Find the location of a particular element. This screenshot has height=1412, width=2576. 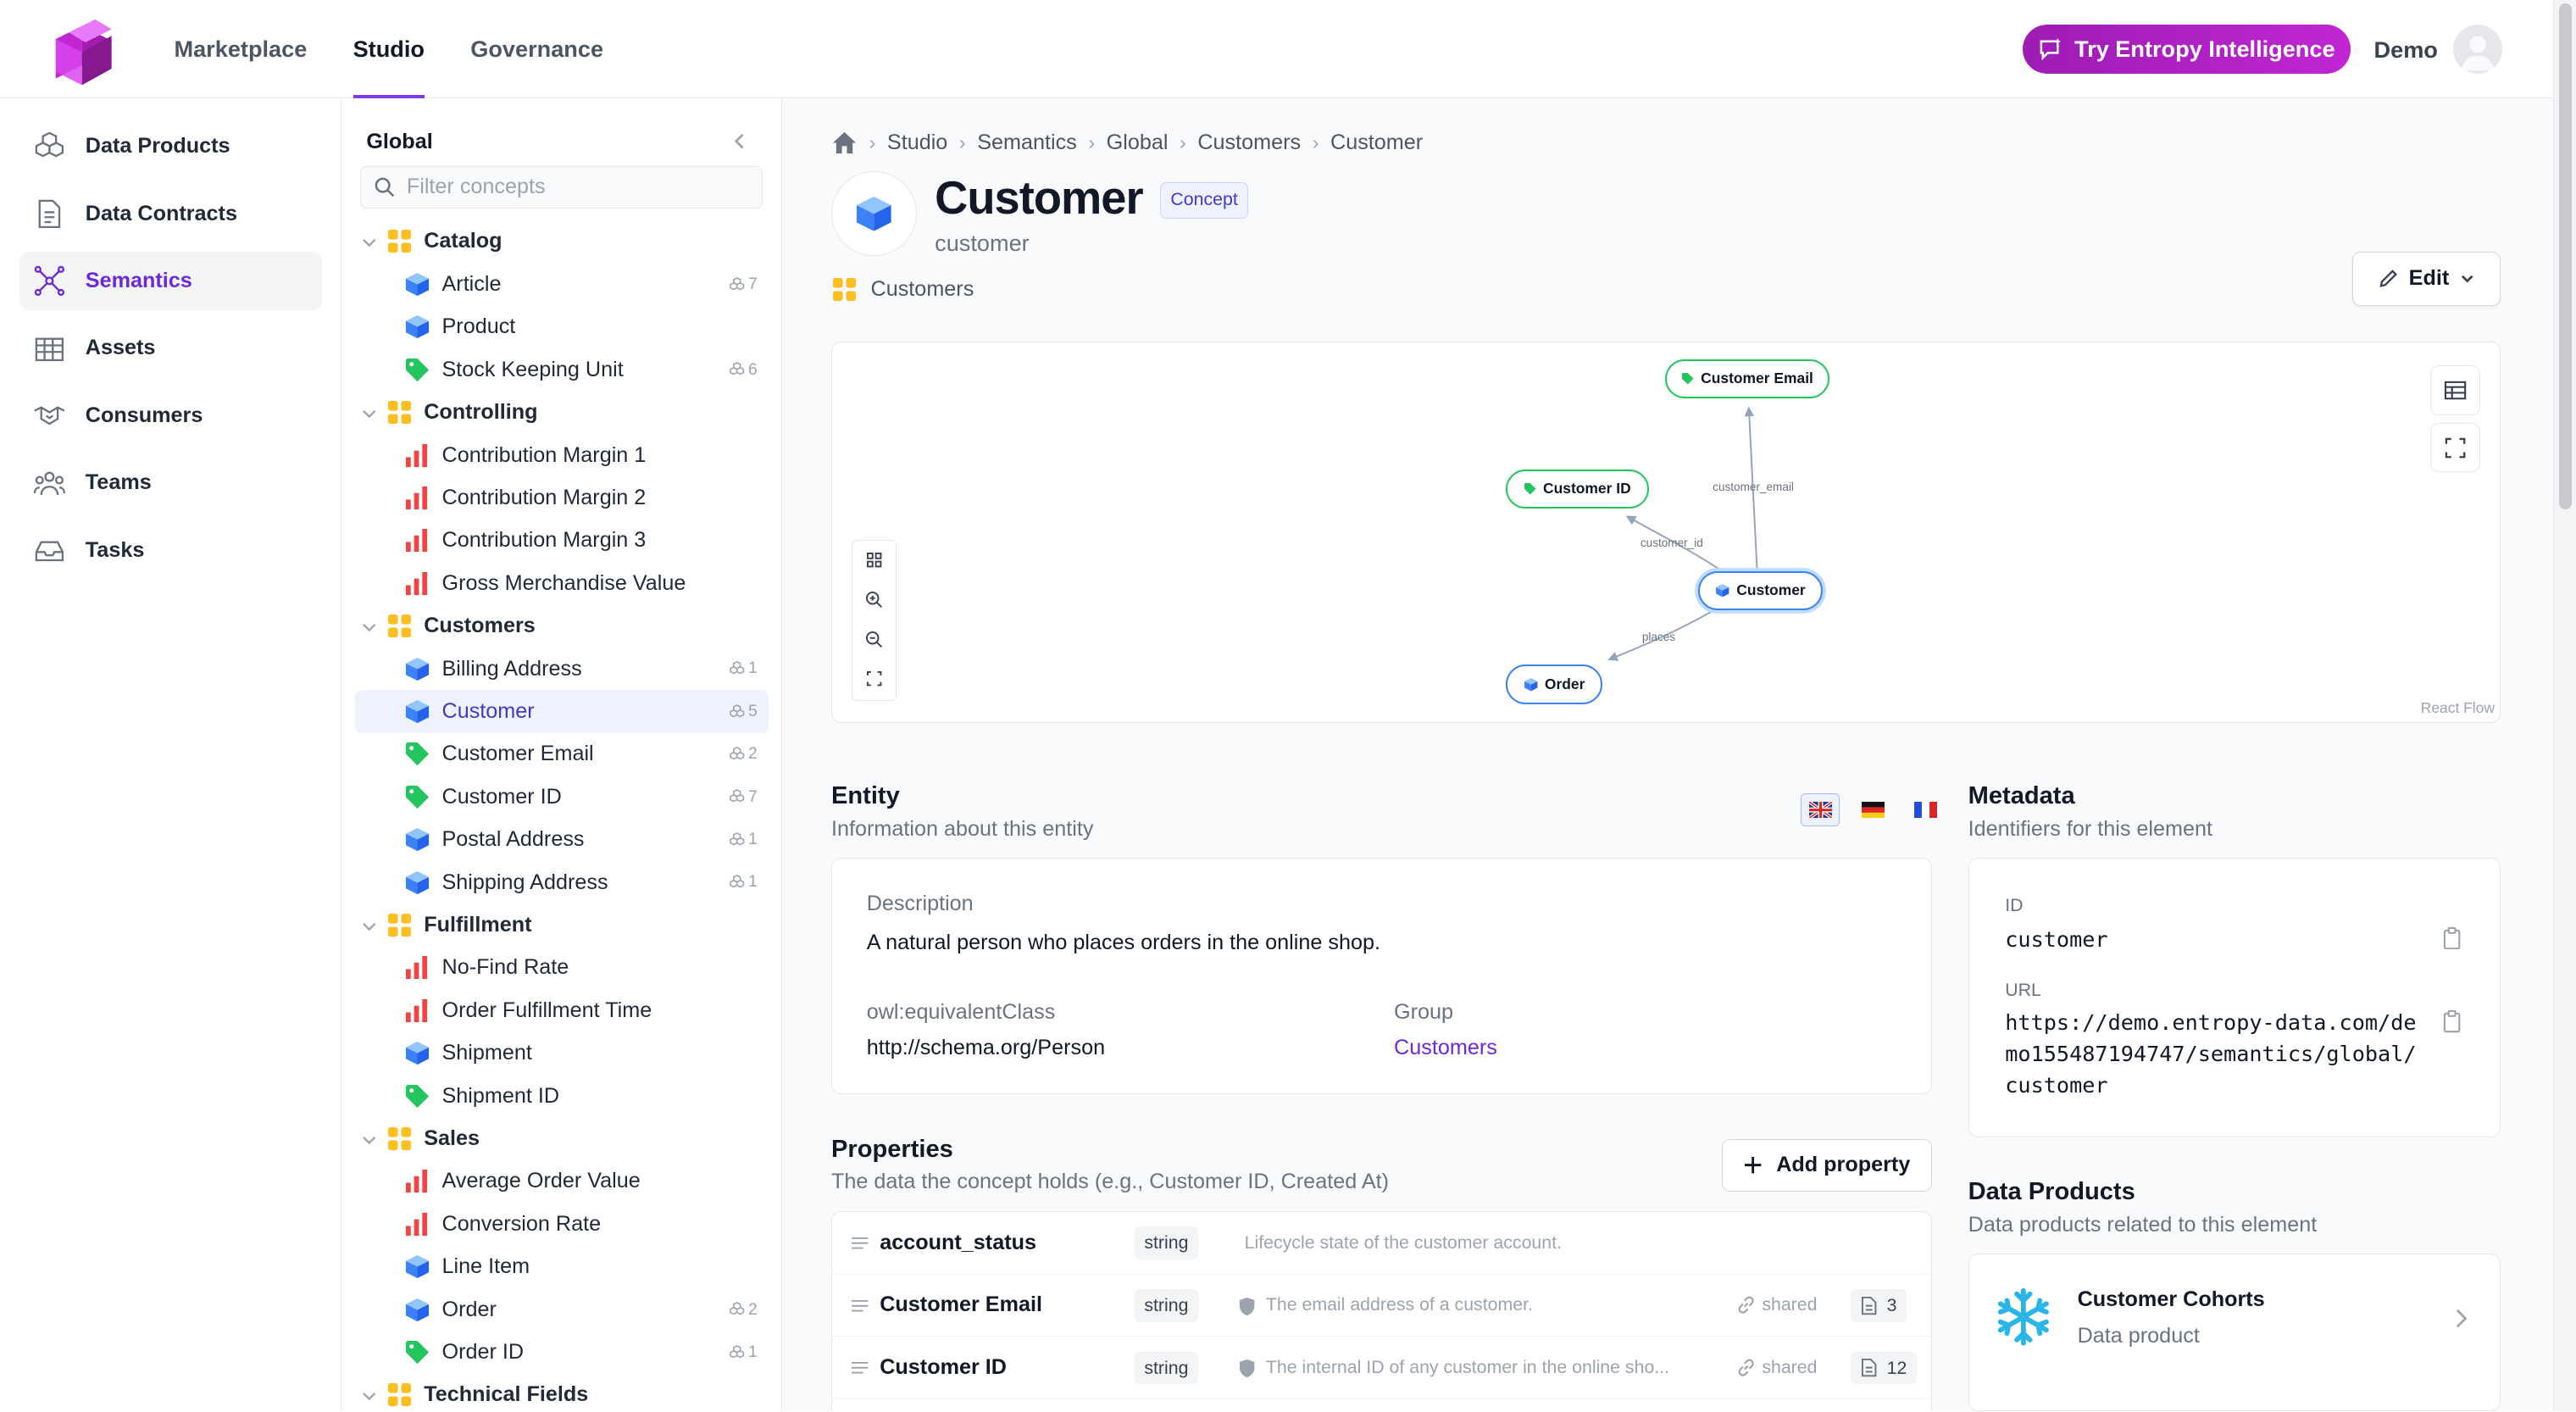

sidebar-item-tasks: Tasks is located at coordinates (170, 551).